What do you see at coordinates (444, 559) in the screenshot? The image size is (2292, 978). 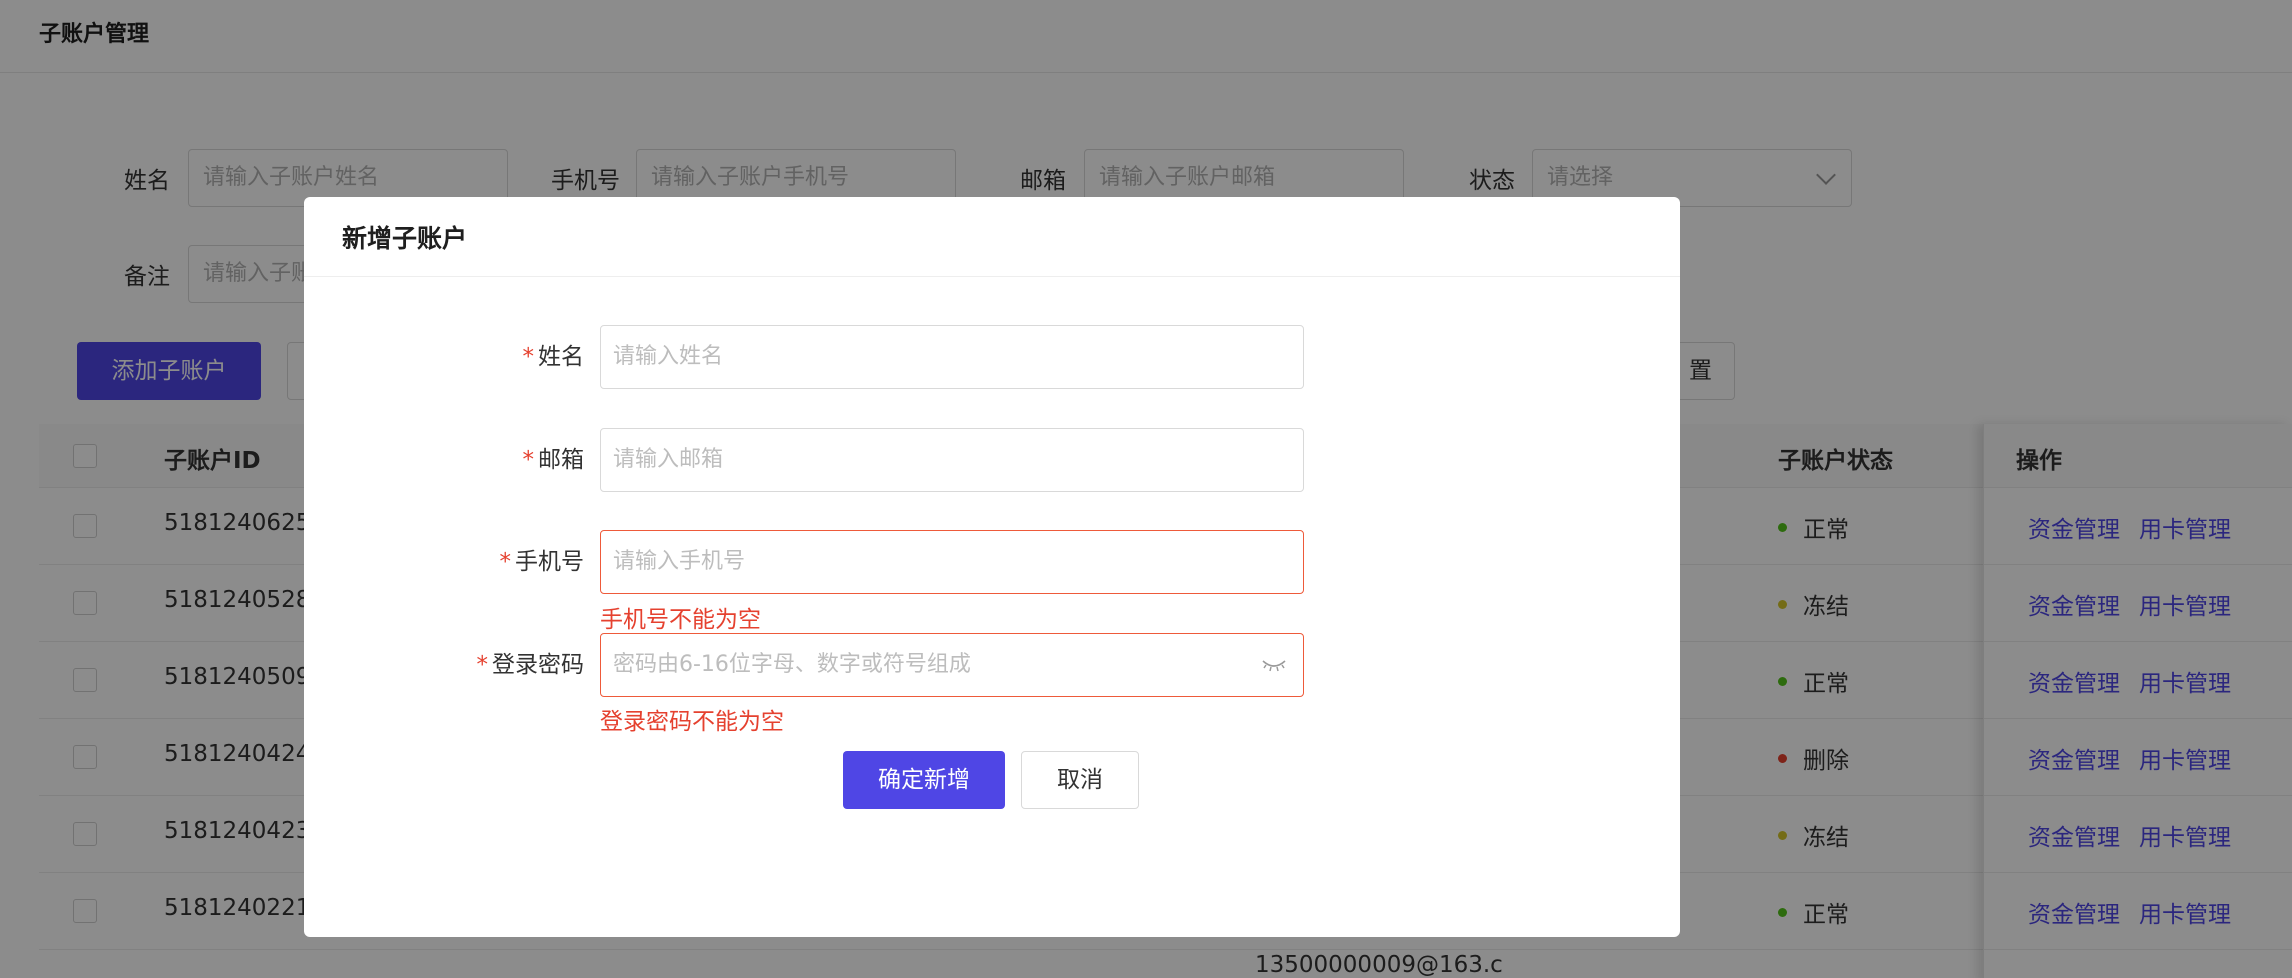 I see `phone-label: * 手机号` at bounding box center [444, 559].